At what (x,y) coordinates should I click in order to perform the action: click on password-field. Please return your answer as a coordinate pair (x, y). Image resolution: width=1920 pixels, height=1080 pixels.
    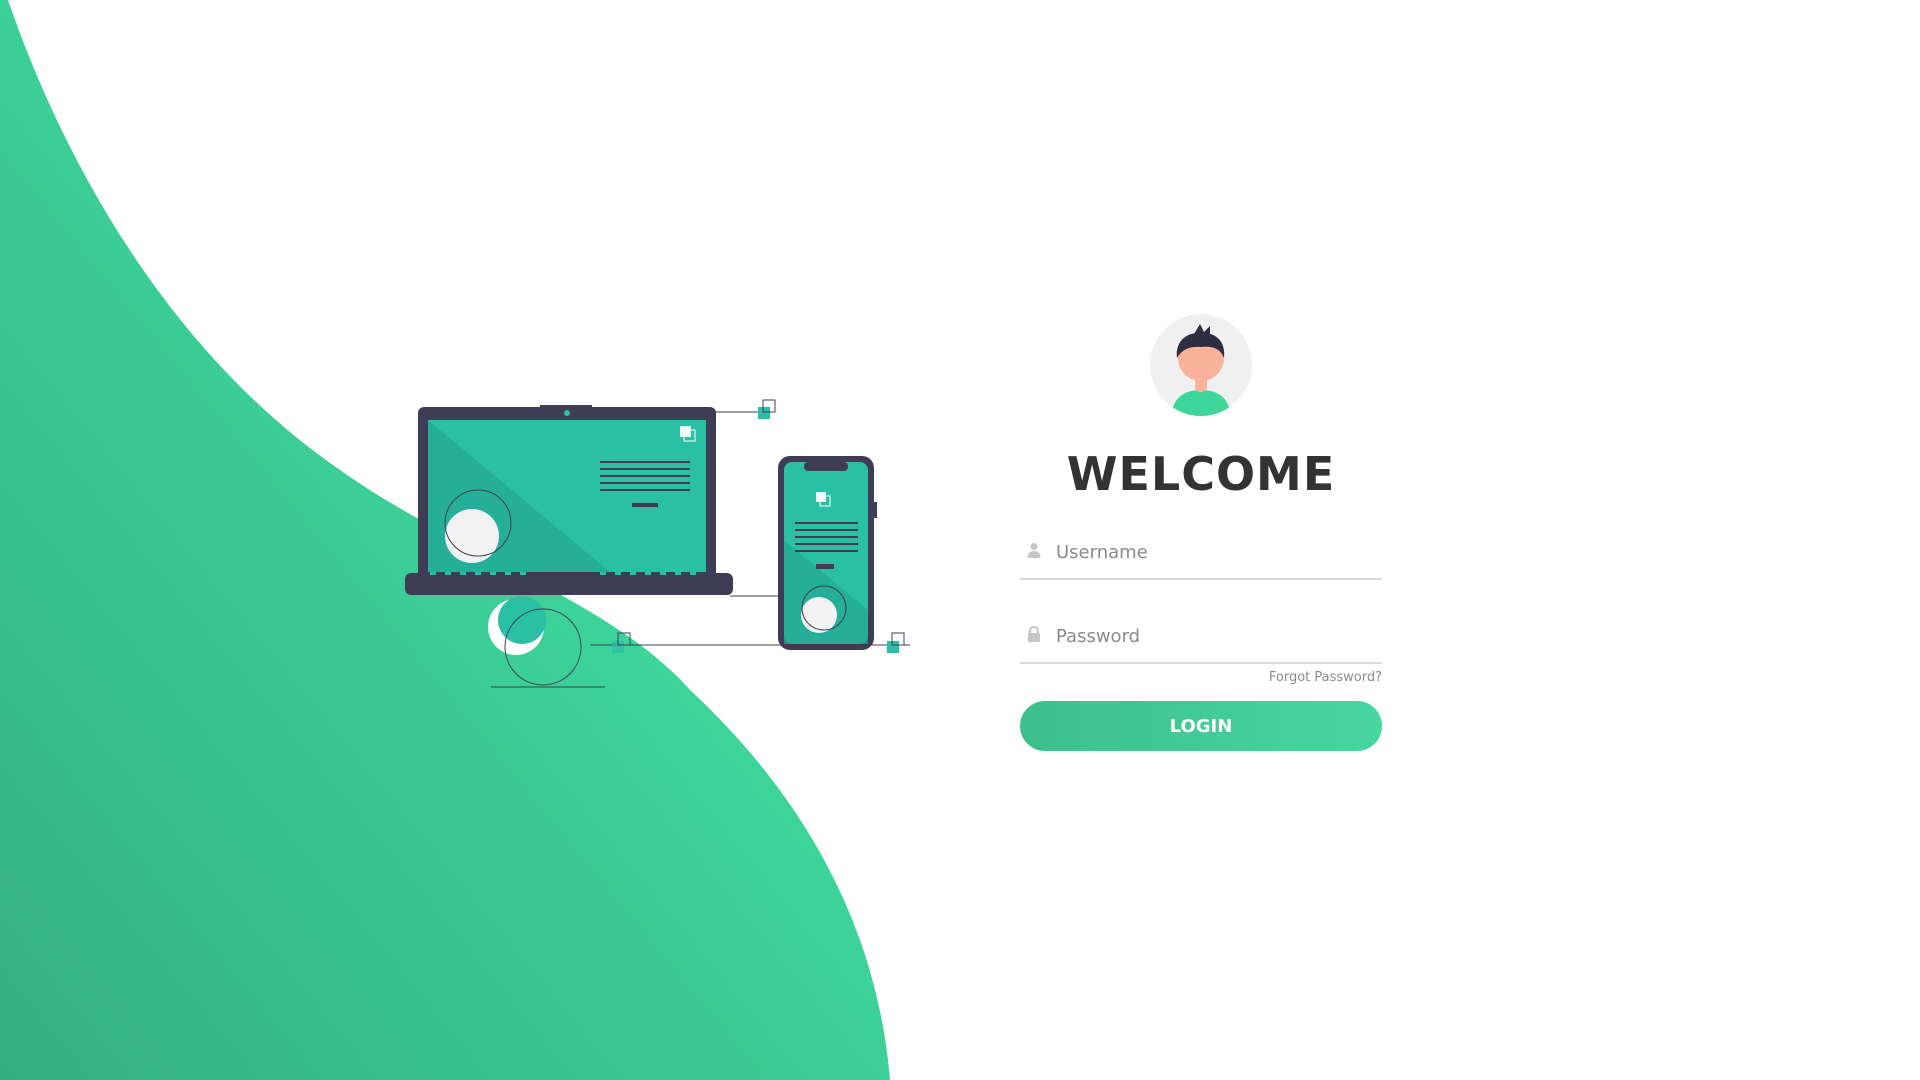
    Looking at the image, I should click on (1201, 639).